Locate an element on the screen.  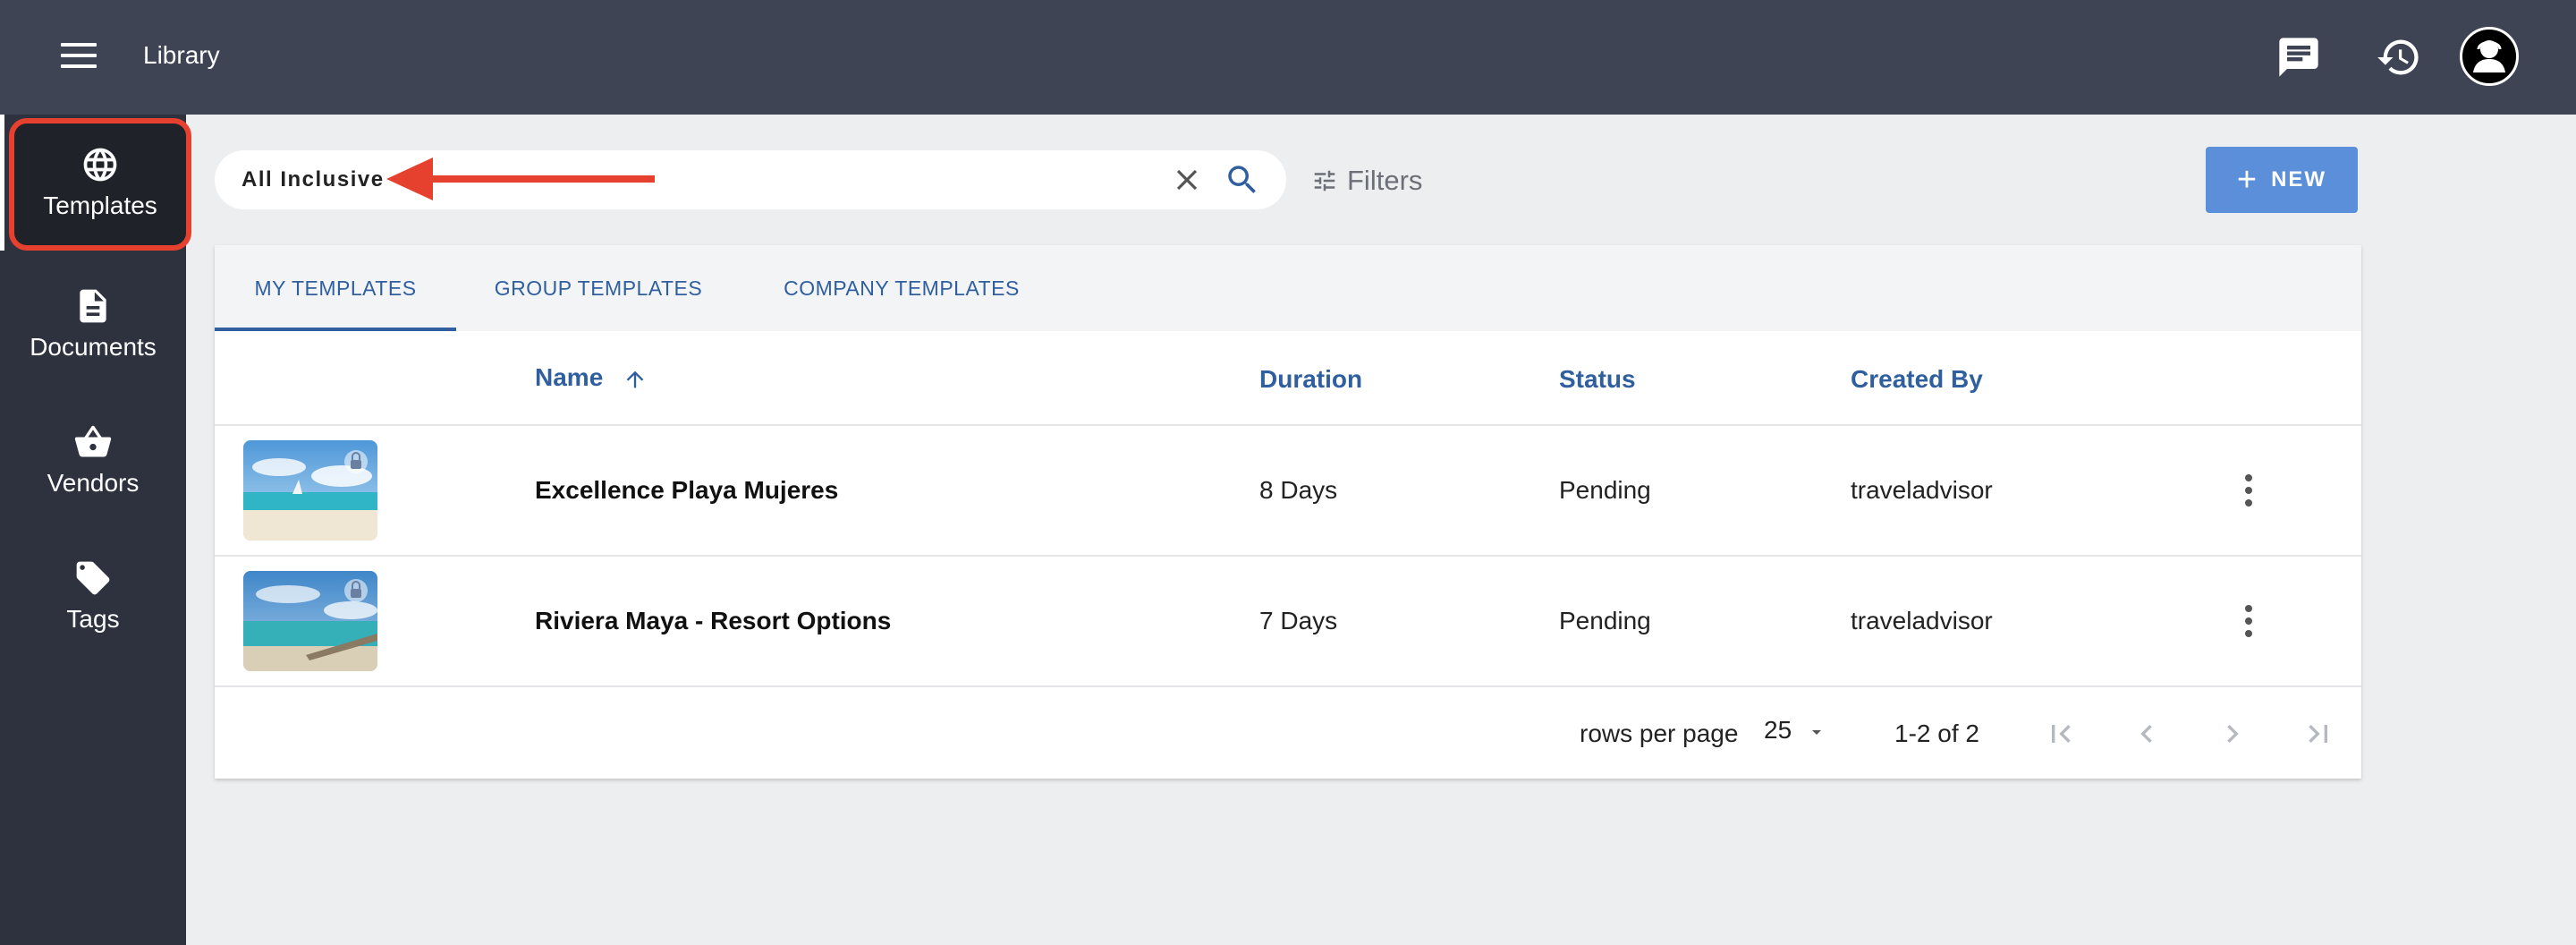
column-header-name: Name is located at coordinates (591, 378).